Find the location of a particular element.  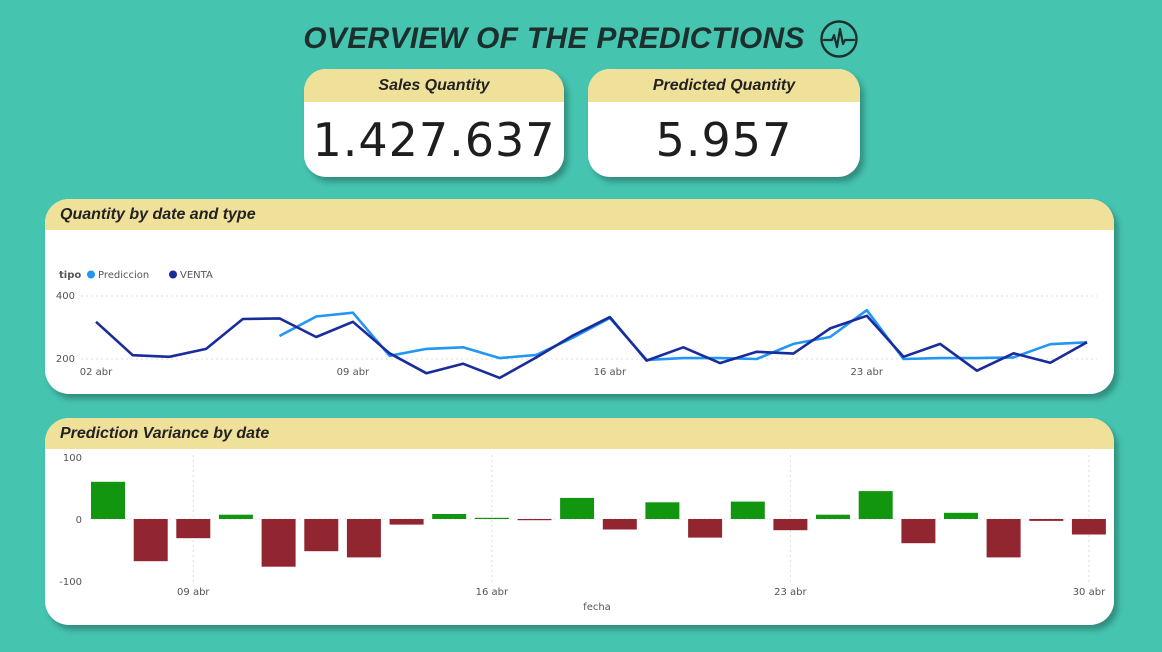

x-tick-label: 30 abr is located at coordinates (1089, 592).